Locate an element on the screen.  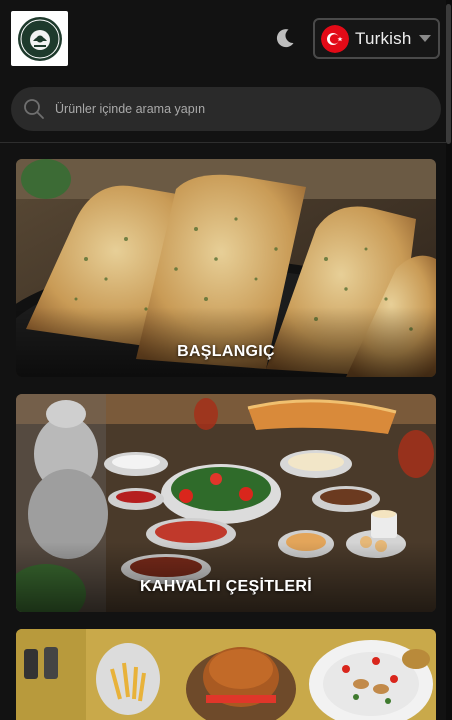
category-card is located at coordinates (226, 674).